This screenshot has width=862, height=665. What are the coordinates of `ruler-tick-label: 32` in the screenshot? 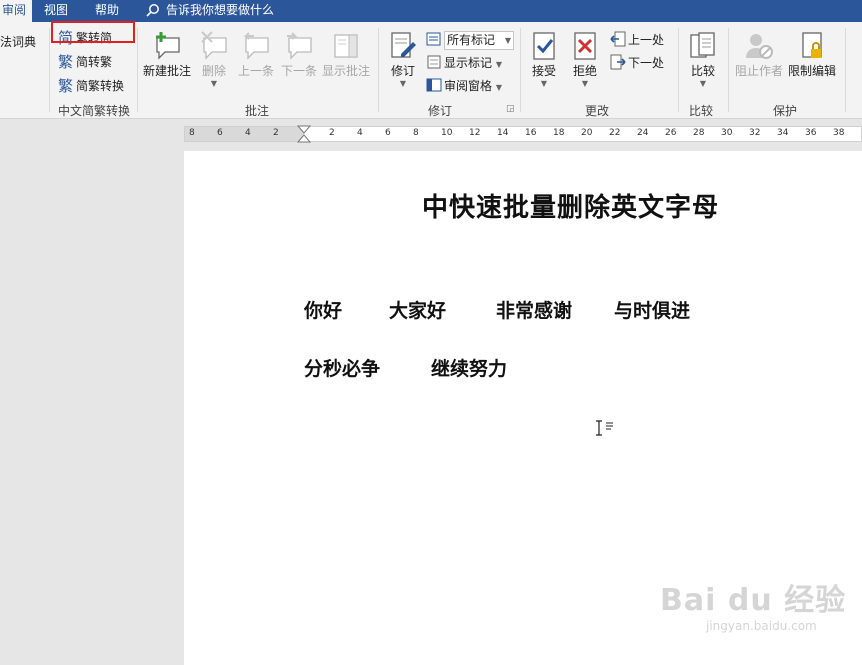 It's located at (755, 133).